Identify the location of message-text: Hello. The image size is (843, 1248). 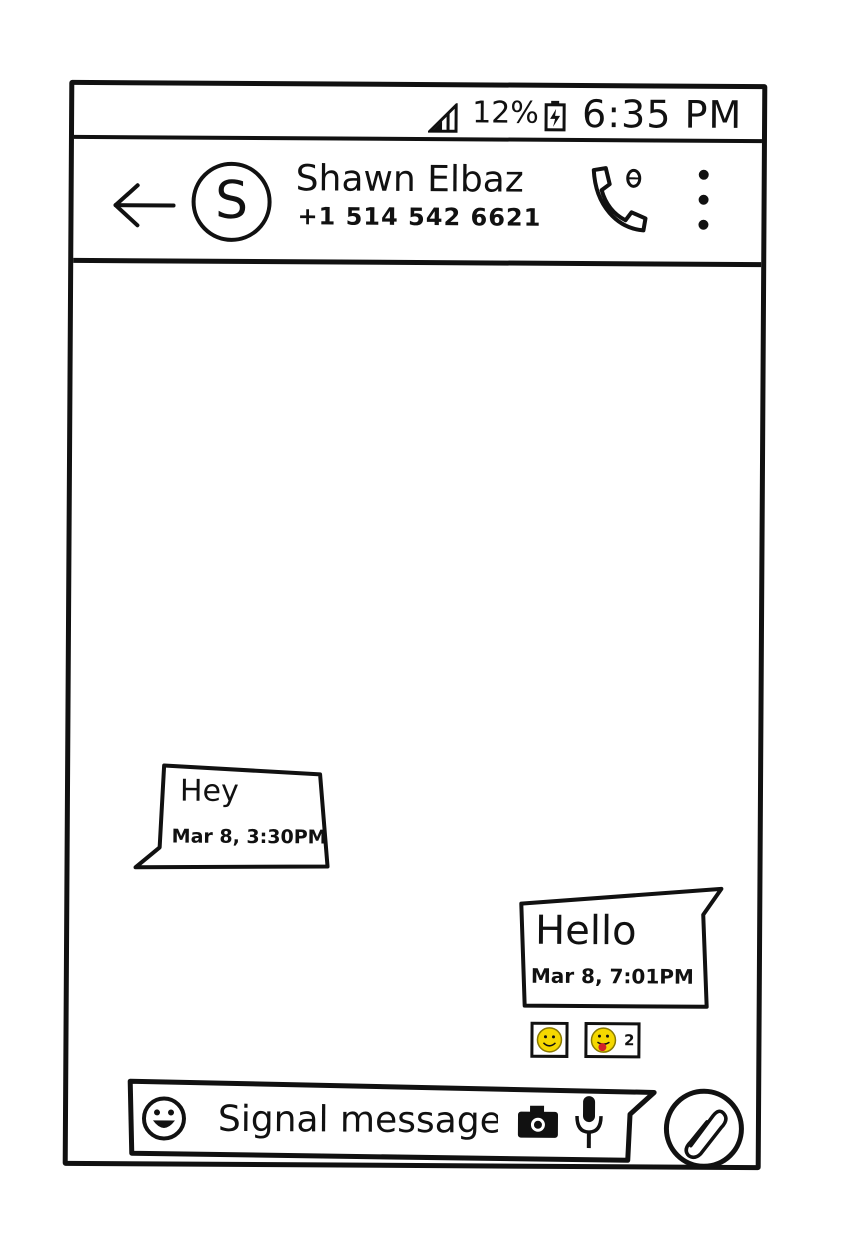
(585, 931).